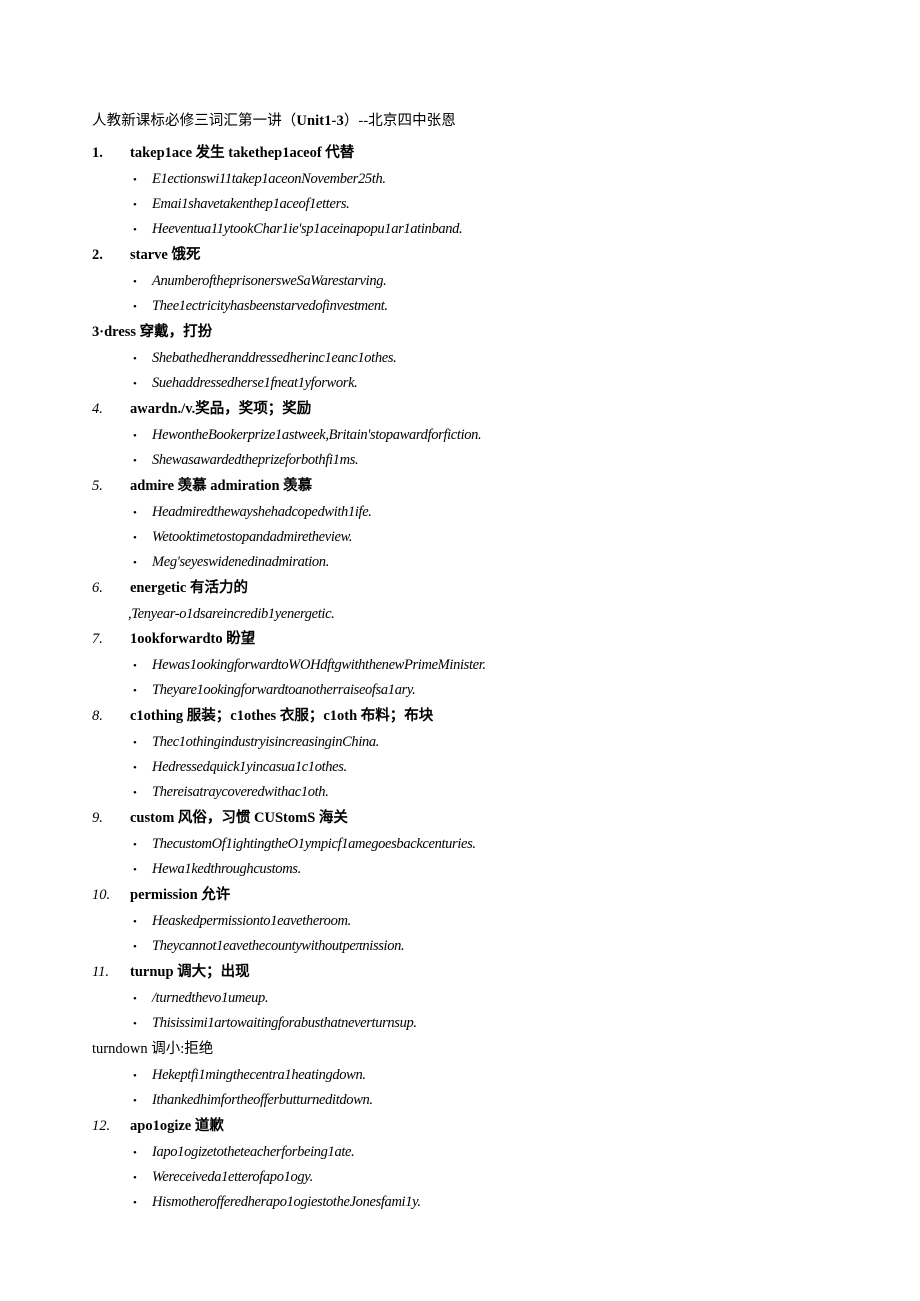  What do you see at coordinates (240, 792) in the screenshot?
I see `example-sentence-text: Thereisatraycoveredwithac1oth.` at bounding box center [240, 792].